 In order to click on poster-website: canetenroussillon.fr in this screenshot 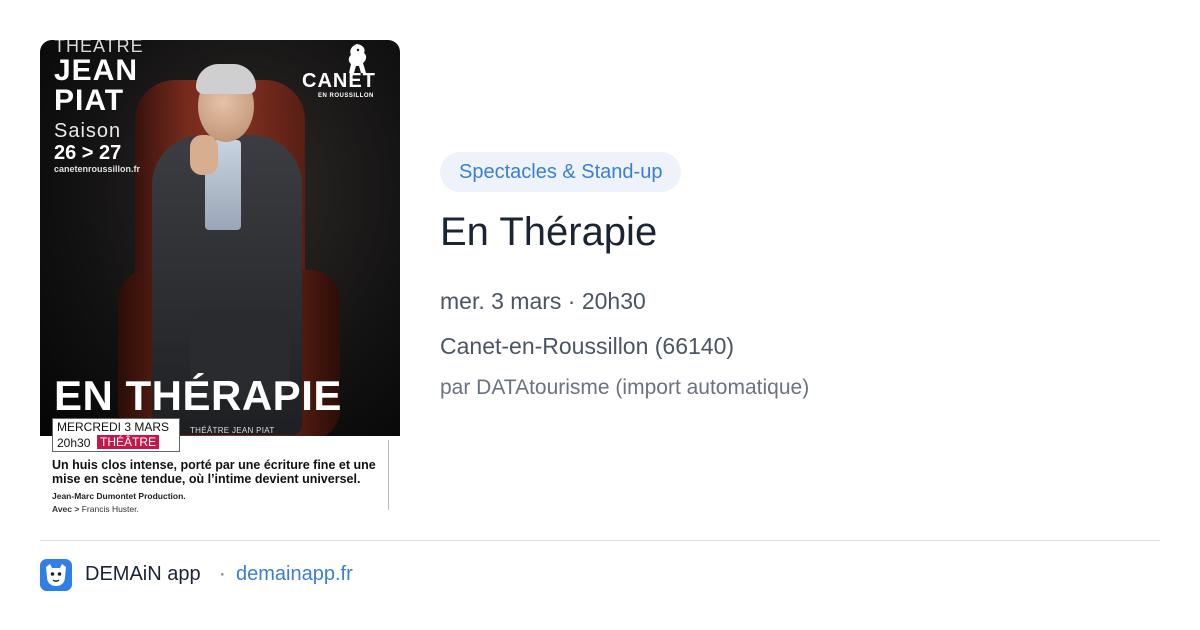, I will do `click(97, 169)`.